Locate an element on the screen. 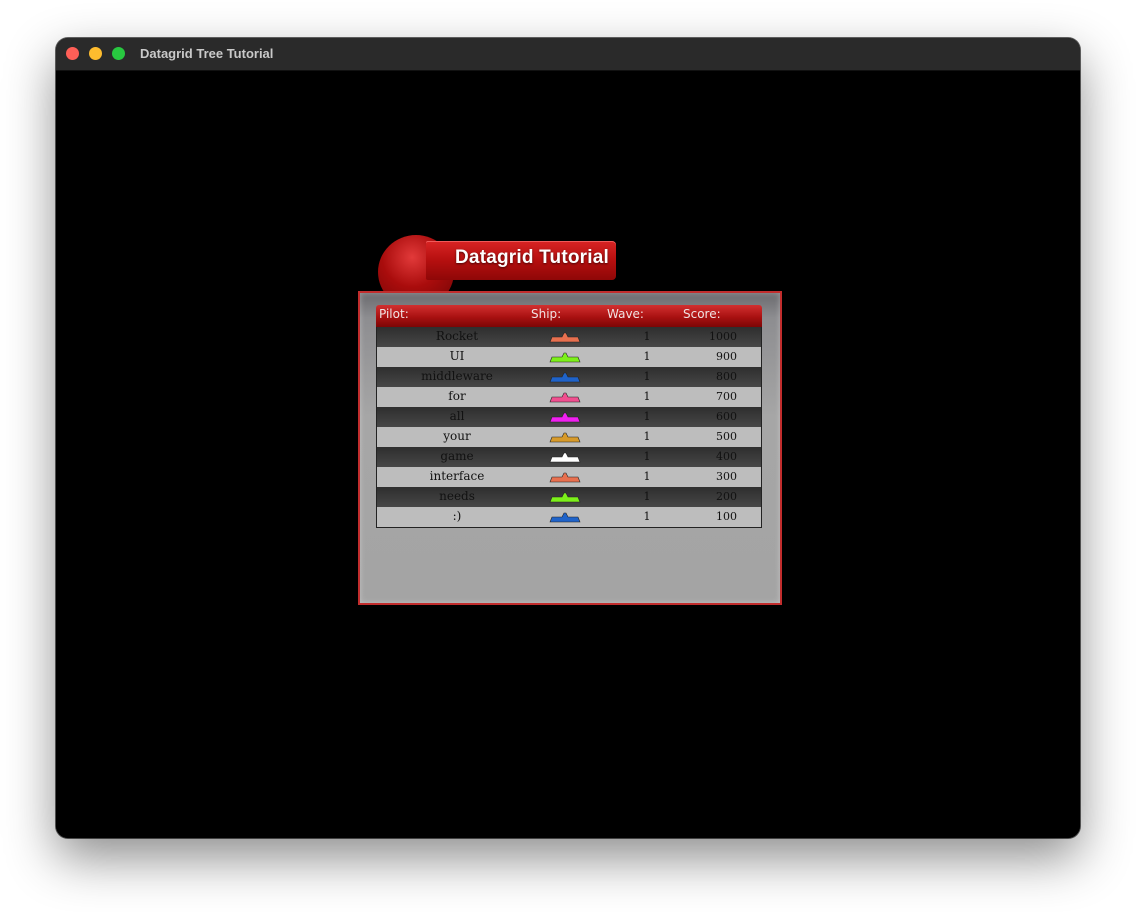  score-cell: 100 is located at coordinates (726, 516).